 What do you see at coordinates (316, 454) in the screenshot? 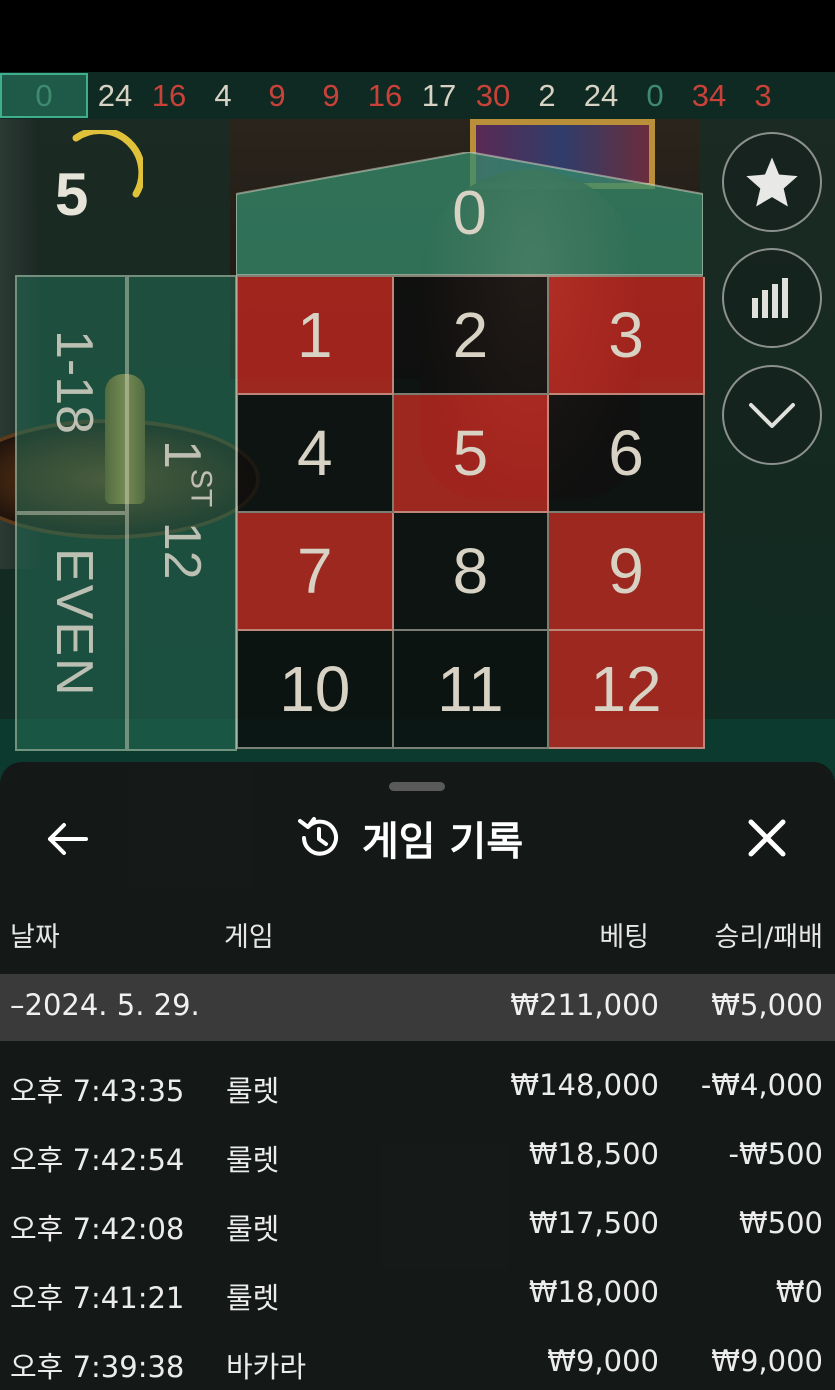
I see `bet-number-cell: 4` at bounding box center [316, 454].